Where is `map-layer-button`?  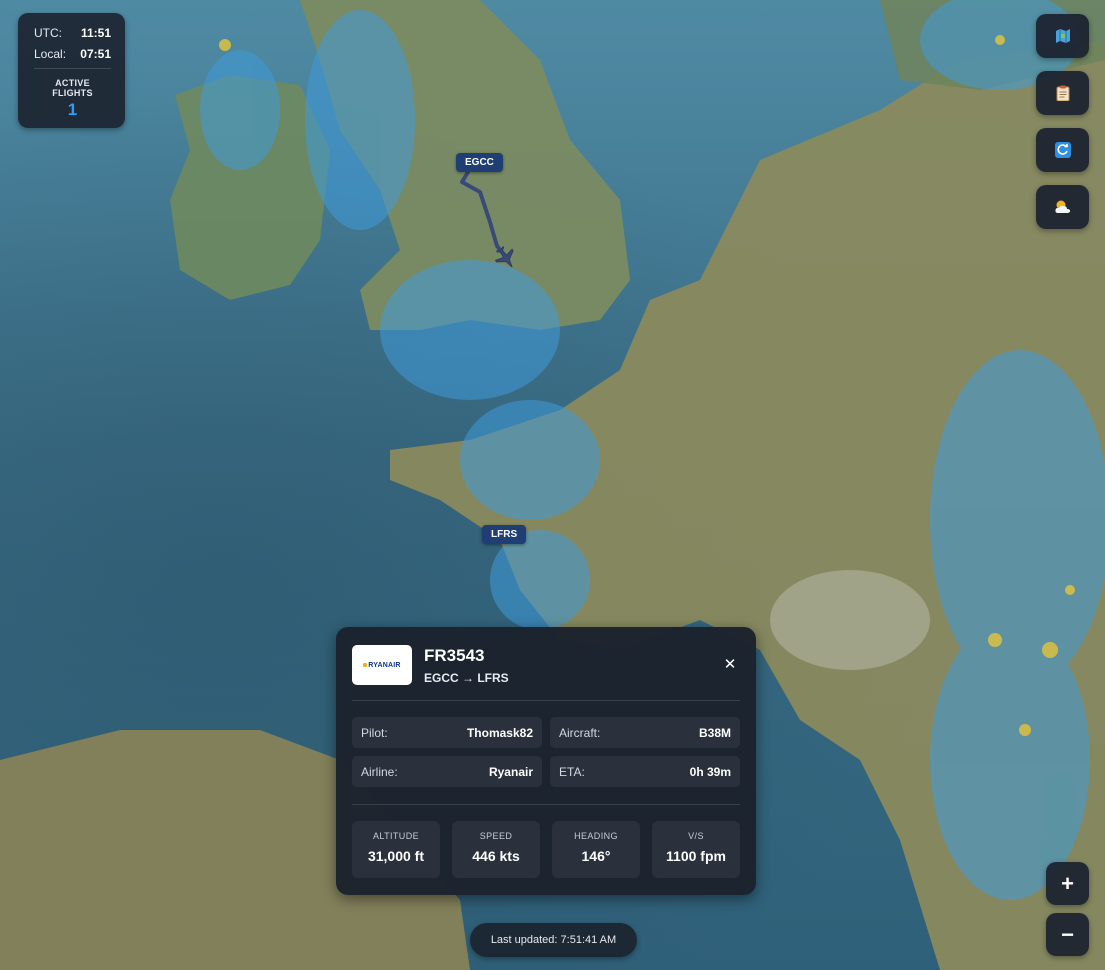
map-layer-button is located at coordinates (1062, 36).